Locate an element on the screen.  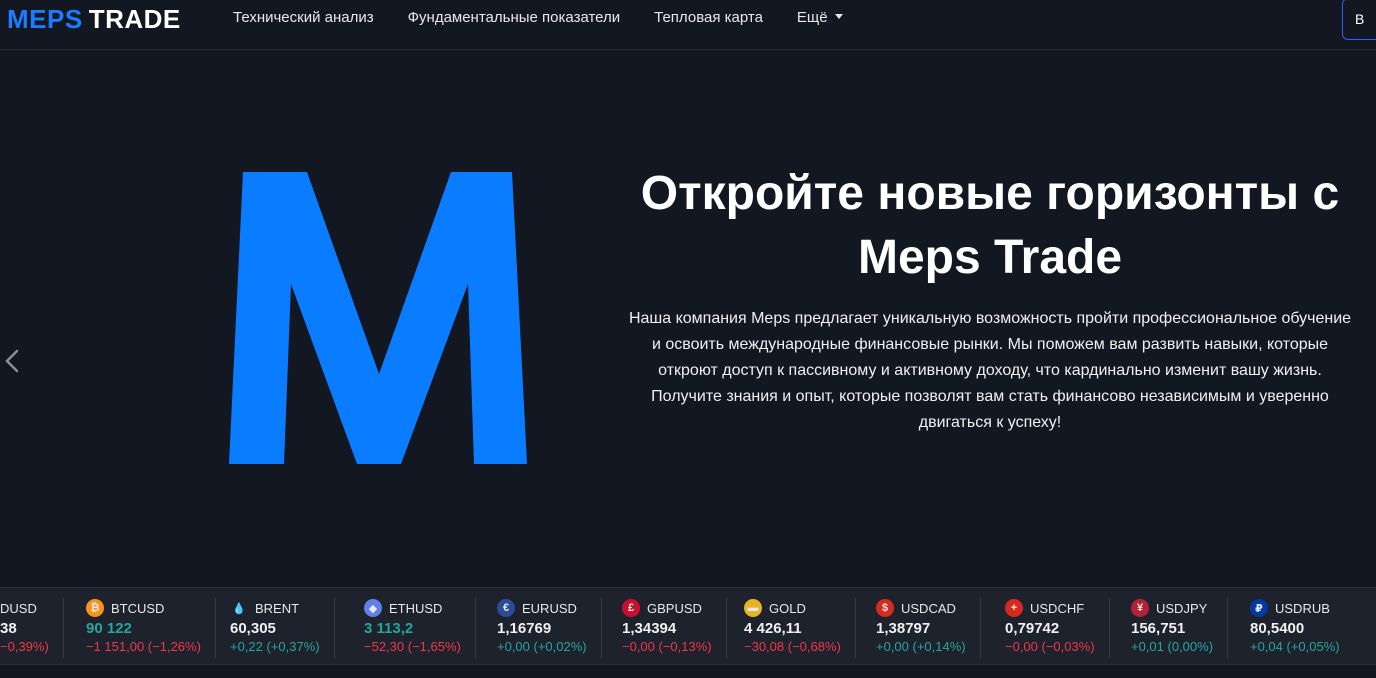
hero-text-line: двигаться к успеху! is located at coordinates (990, 422).